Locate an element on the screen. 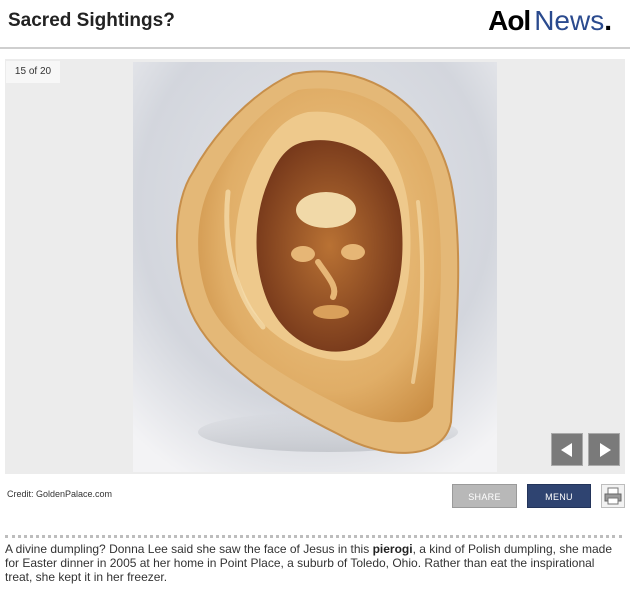 This screenshot has height=592, width=630. logo-news-text: News is located at coordinates (569, 20).